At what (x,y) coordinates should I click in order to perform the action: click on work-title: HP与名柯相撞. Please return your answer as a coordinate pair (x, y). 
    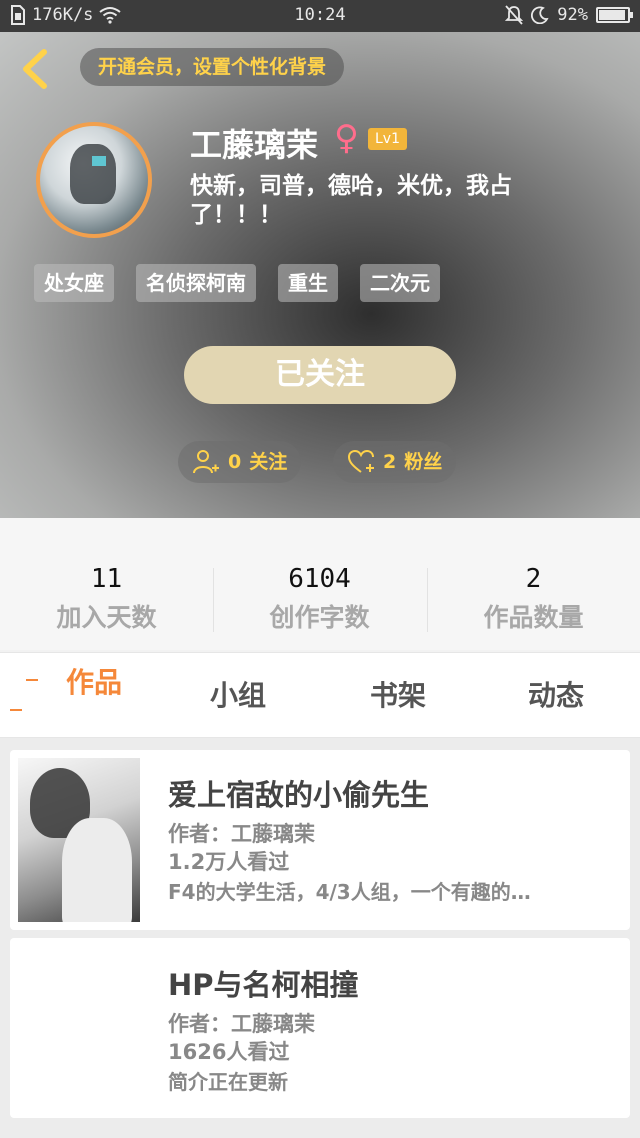
    Looking at the image, I should click on (263, 983).